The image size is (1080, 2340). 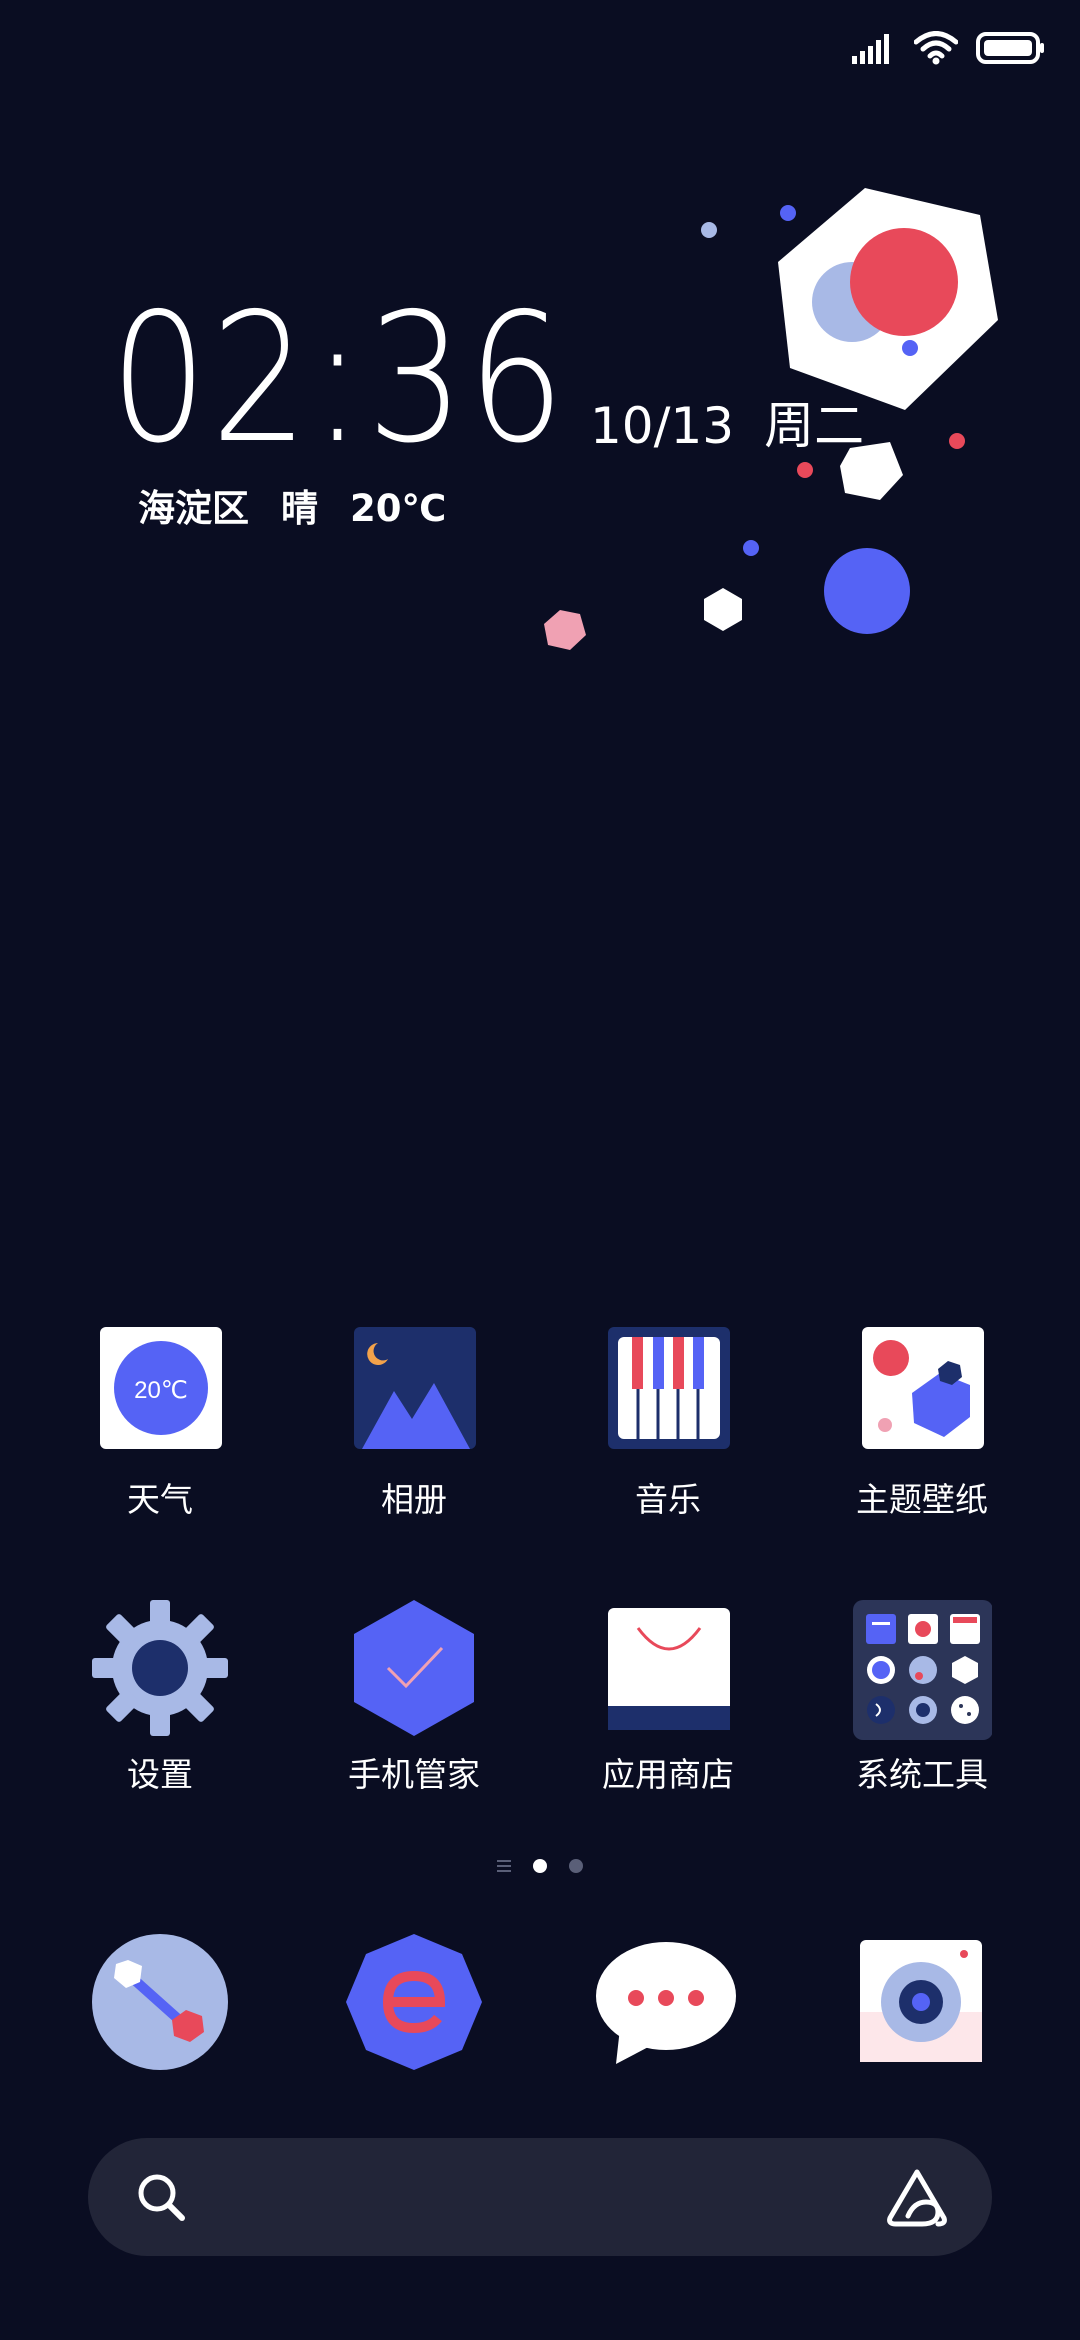 I want to click on app-label: 音乐, so click(x=668, y=1499).